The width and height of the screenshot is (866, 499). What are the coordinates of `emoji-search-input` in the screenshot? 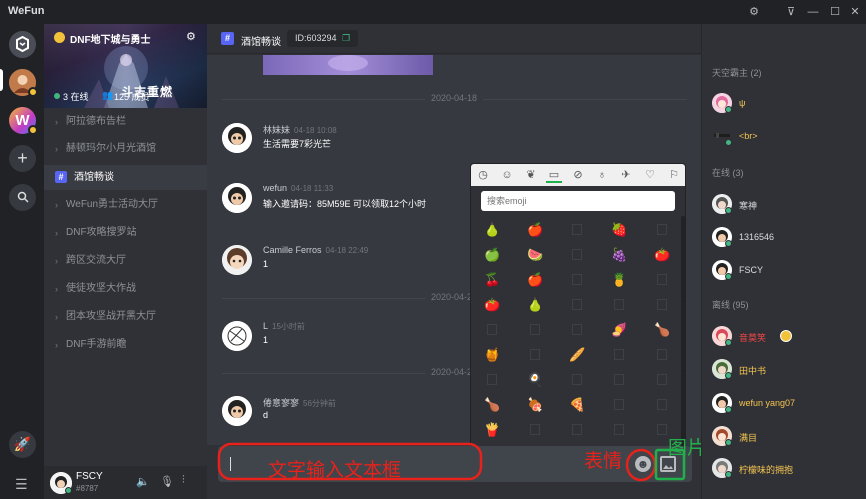 It's located at (578, 201).